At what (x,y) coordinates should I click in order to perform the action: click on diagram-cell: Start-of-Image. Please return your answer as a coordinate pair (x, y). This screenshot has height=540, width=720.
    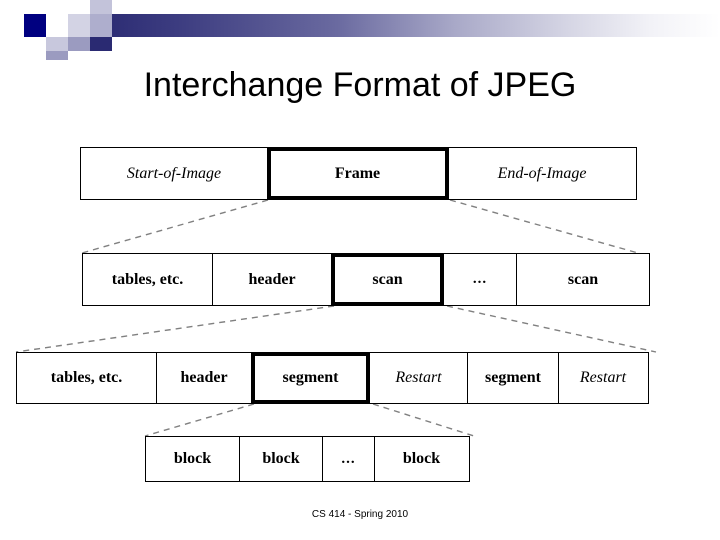
    Looking at the image, I should click on (174, 173).